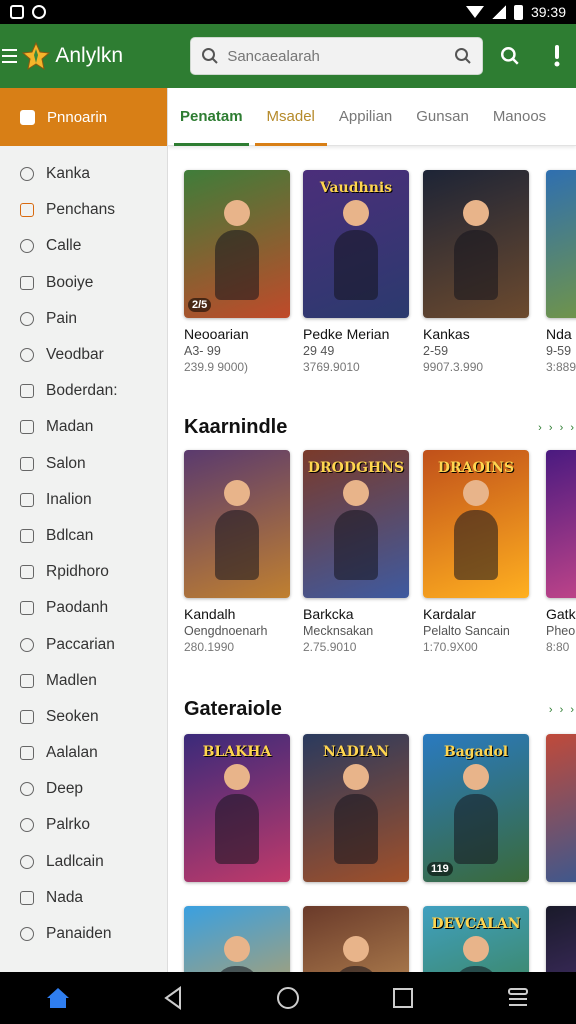 The width and height of the screenshot is (576, 1024). Describe the element at coordinates (83, 862) in the screenshot. I see `sidebar-item: Ladlcain` at that location.